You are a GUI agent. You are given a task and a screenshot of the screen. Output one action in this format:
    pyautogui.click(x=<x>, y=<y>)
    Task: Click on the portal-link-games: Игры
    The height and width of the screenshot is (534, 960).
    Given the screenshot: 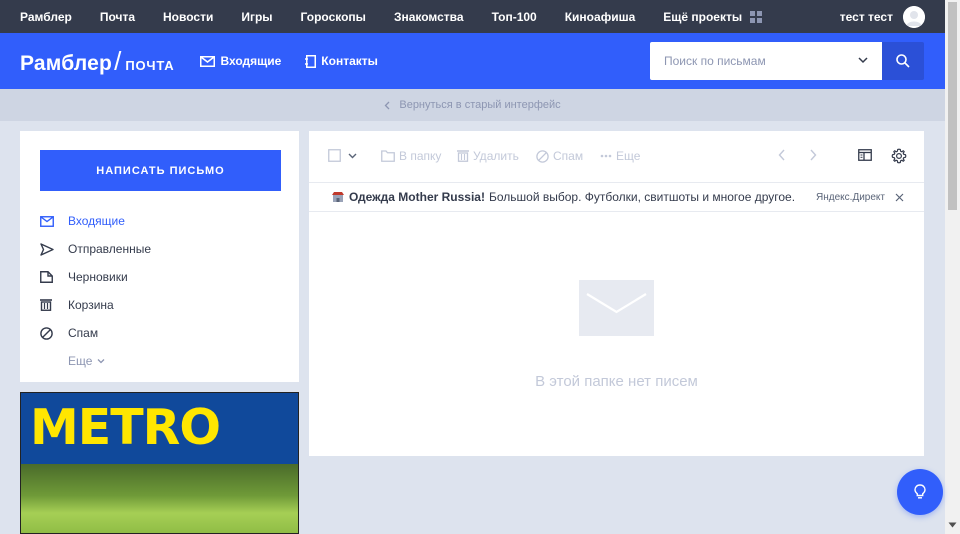 What is the action you would take?
    pyautogui.click(x=256, y=17)
    